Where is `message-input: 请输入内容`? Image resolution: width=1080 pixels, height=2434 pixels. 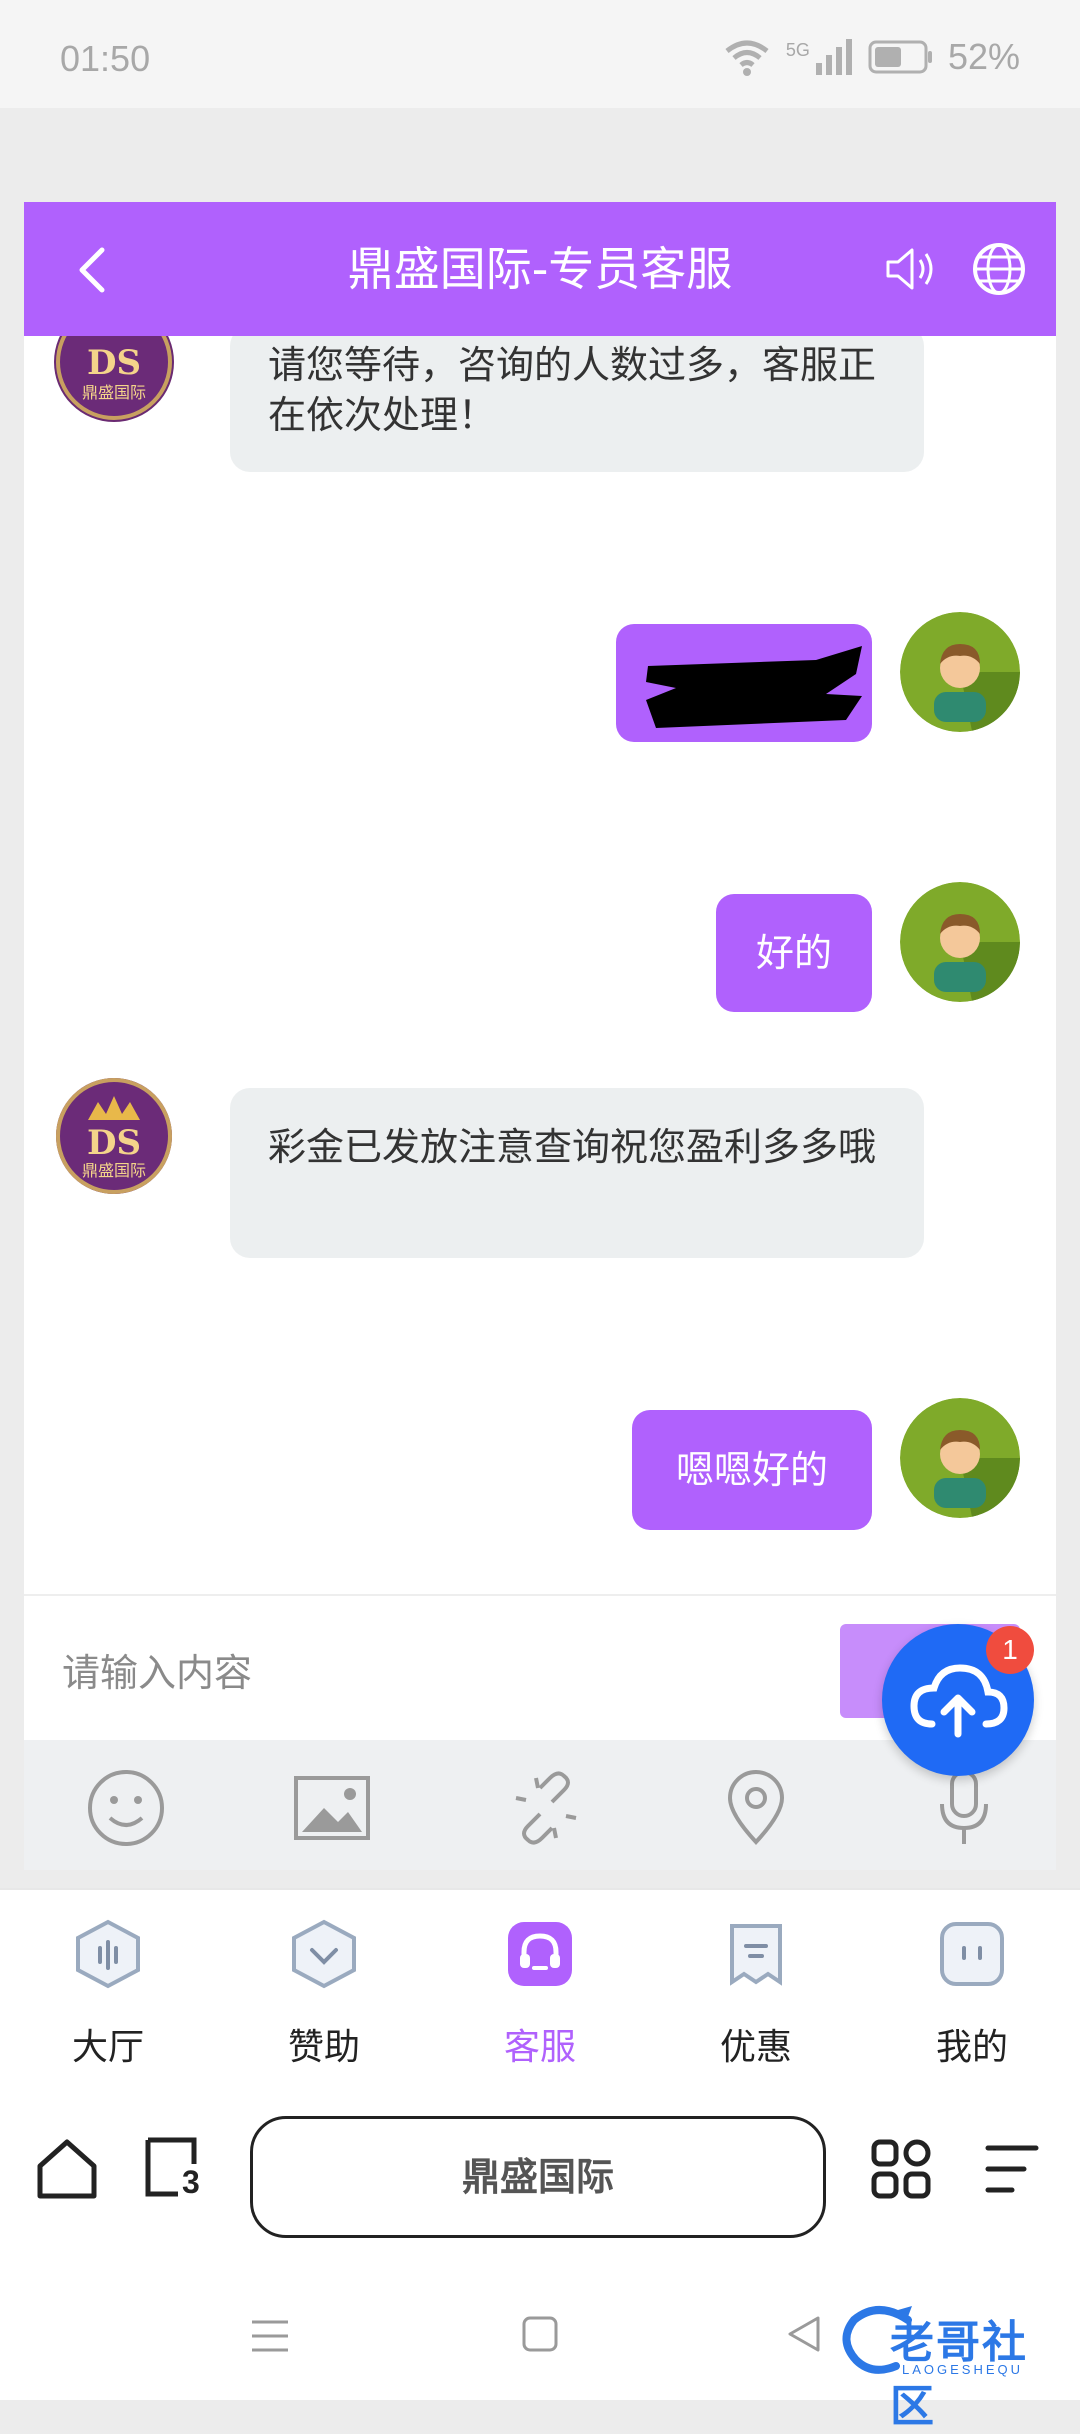
message-input: 请输入内容 is located at coordinates (157, 1669).